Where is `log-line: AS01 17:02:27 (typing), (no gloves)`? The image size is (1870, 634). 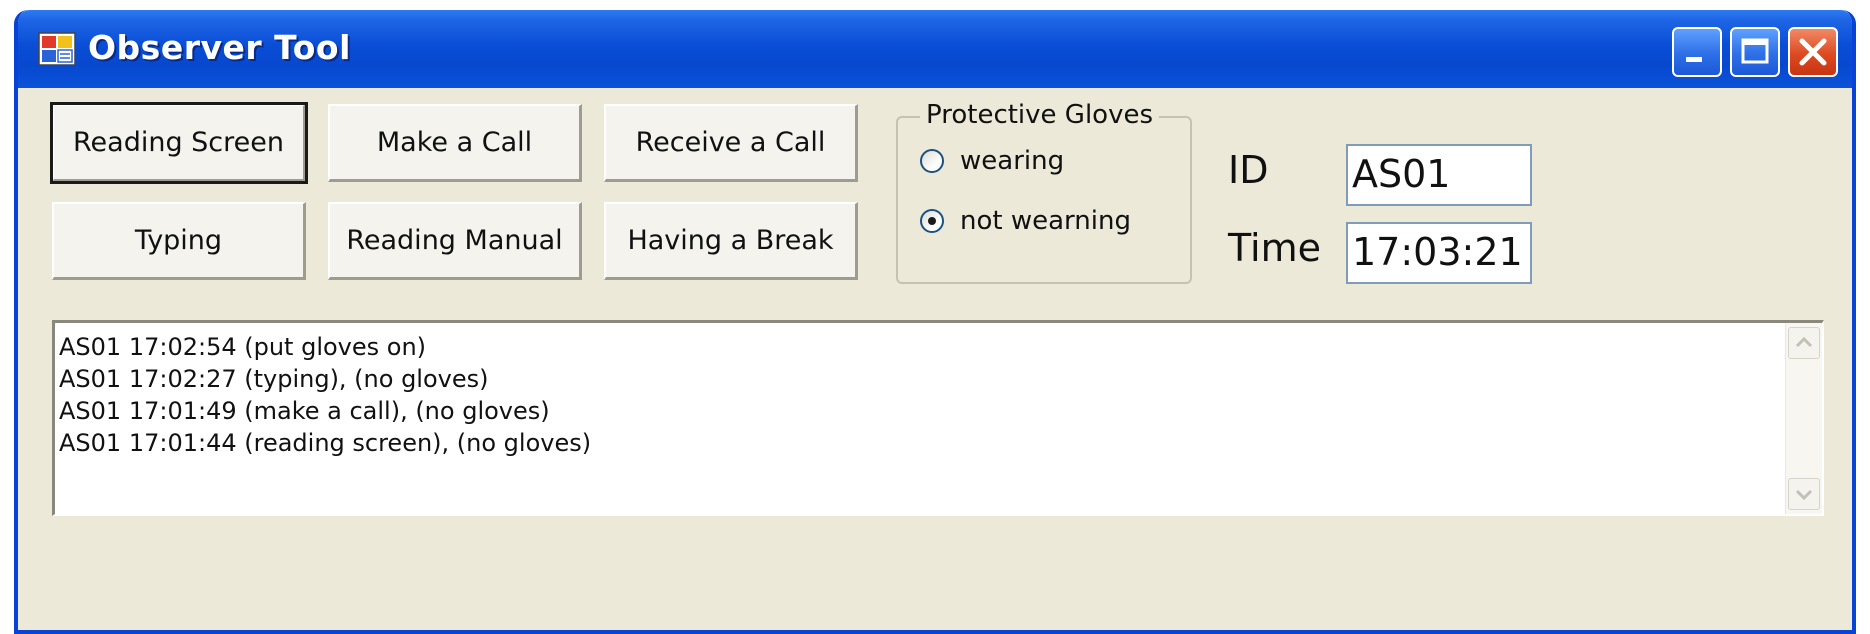
log-line: AS01 17:02:27 (typing), (no gloves) is located at coordinates (274, 379).